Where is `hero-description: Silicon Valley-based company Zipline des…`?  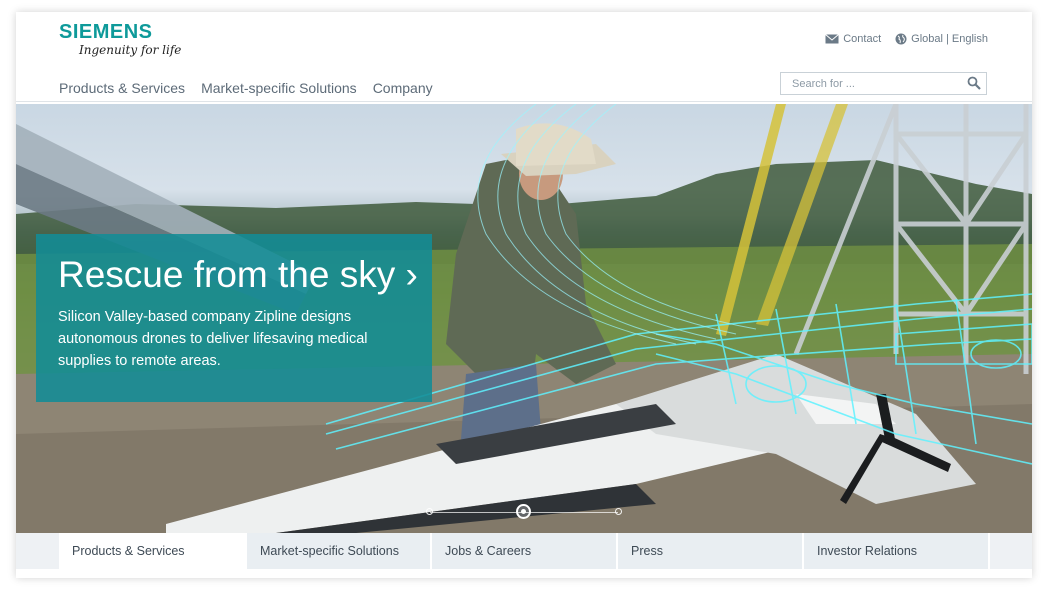 hero-description: Silicon Valley-based company Zipline des… is located at coordinates (213, 339).